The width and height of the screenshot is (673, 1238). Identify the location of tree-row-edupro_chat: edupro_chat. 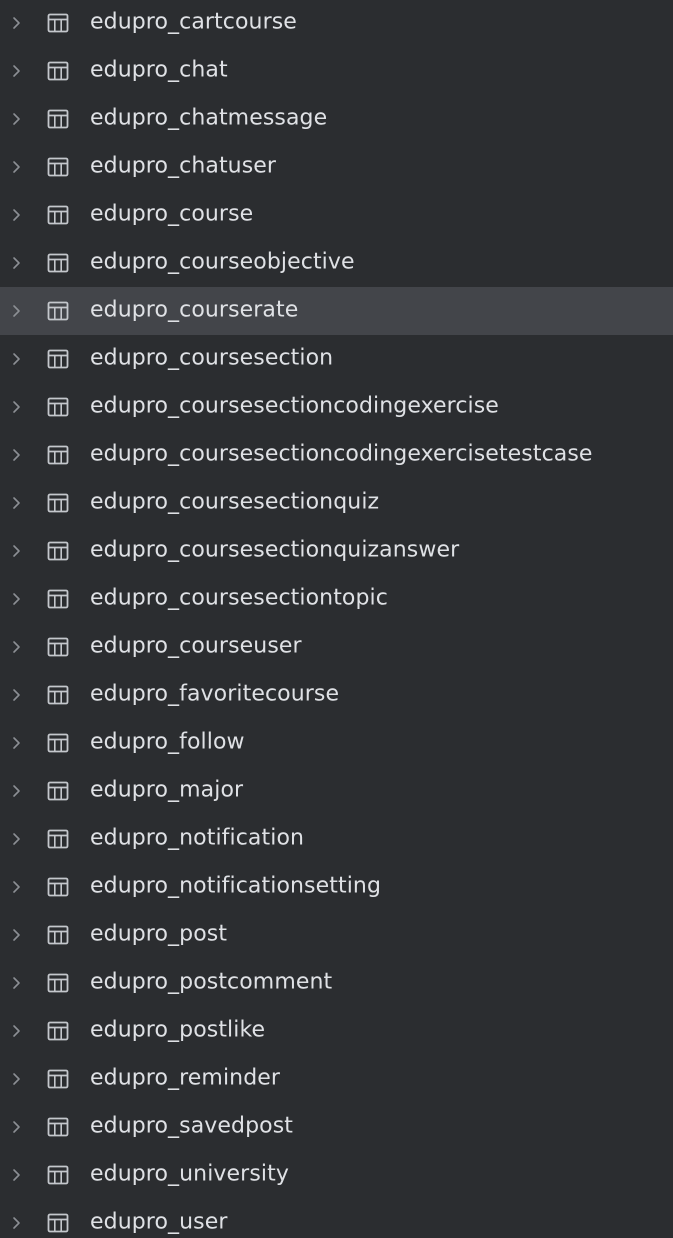
(336, 71).